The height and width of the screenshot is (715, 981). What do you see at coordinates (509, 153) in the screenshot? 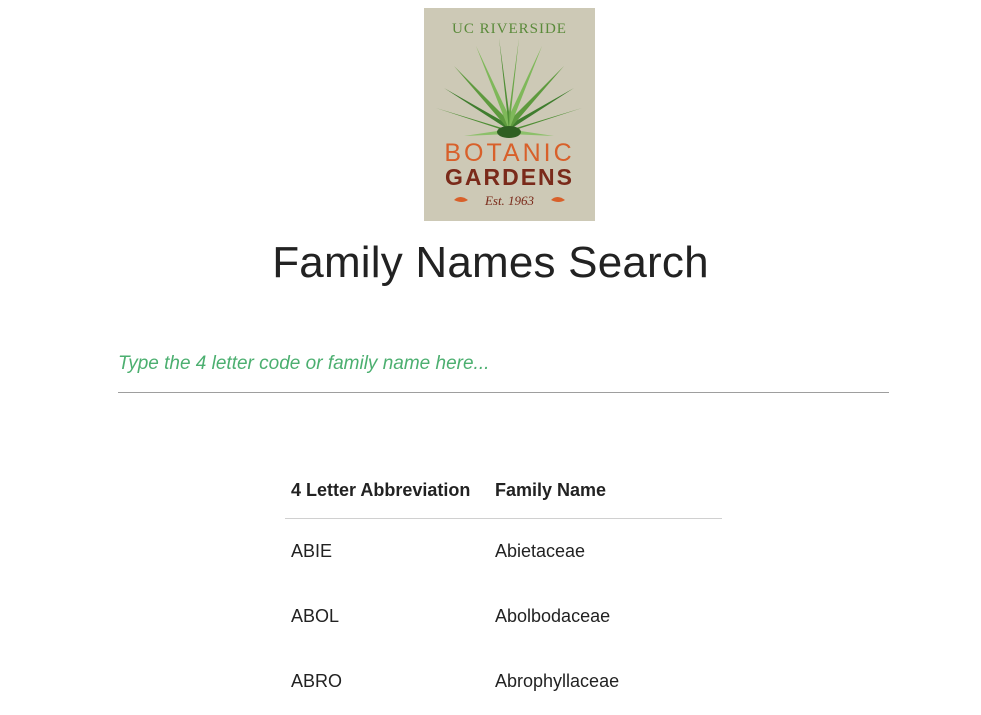
I see `logo-botanic-text: BOTANIC` at bounding box center [509, 153].